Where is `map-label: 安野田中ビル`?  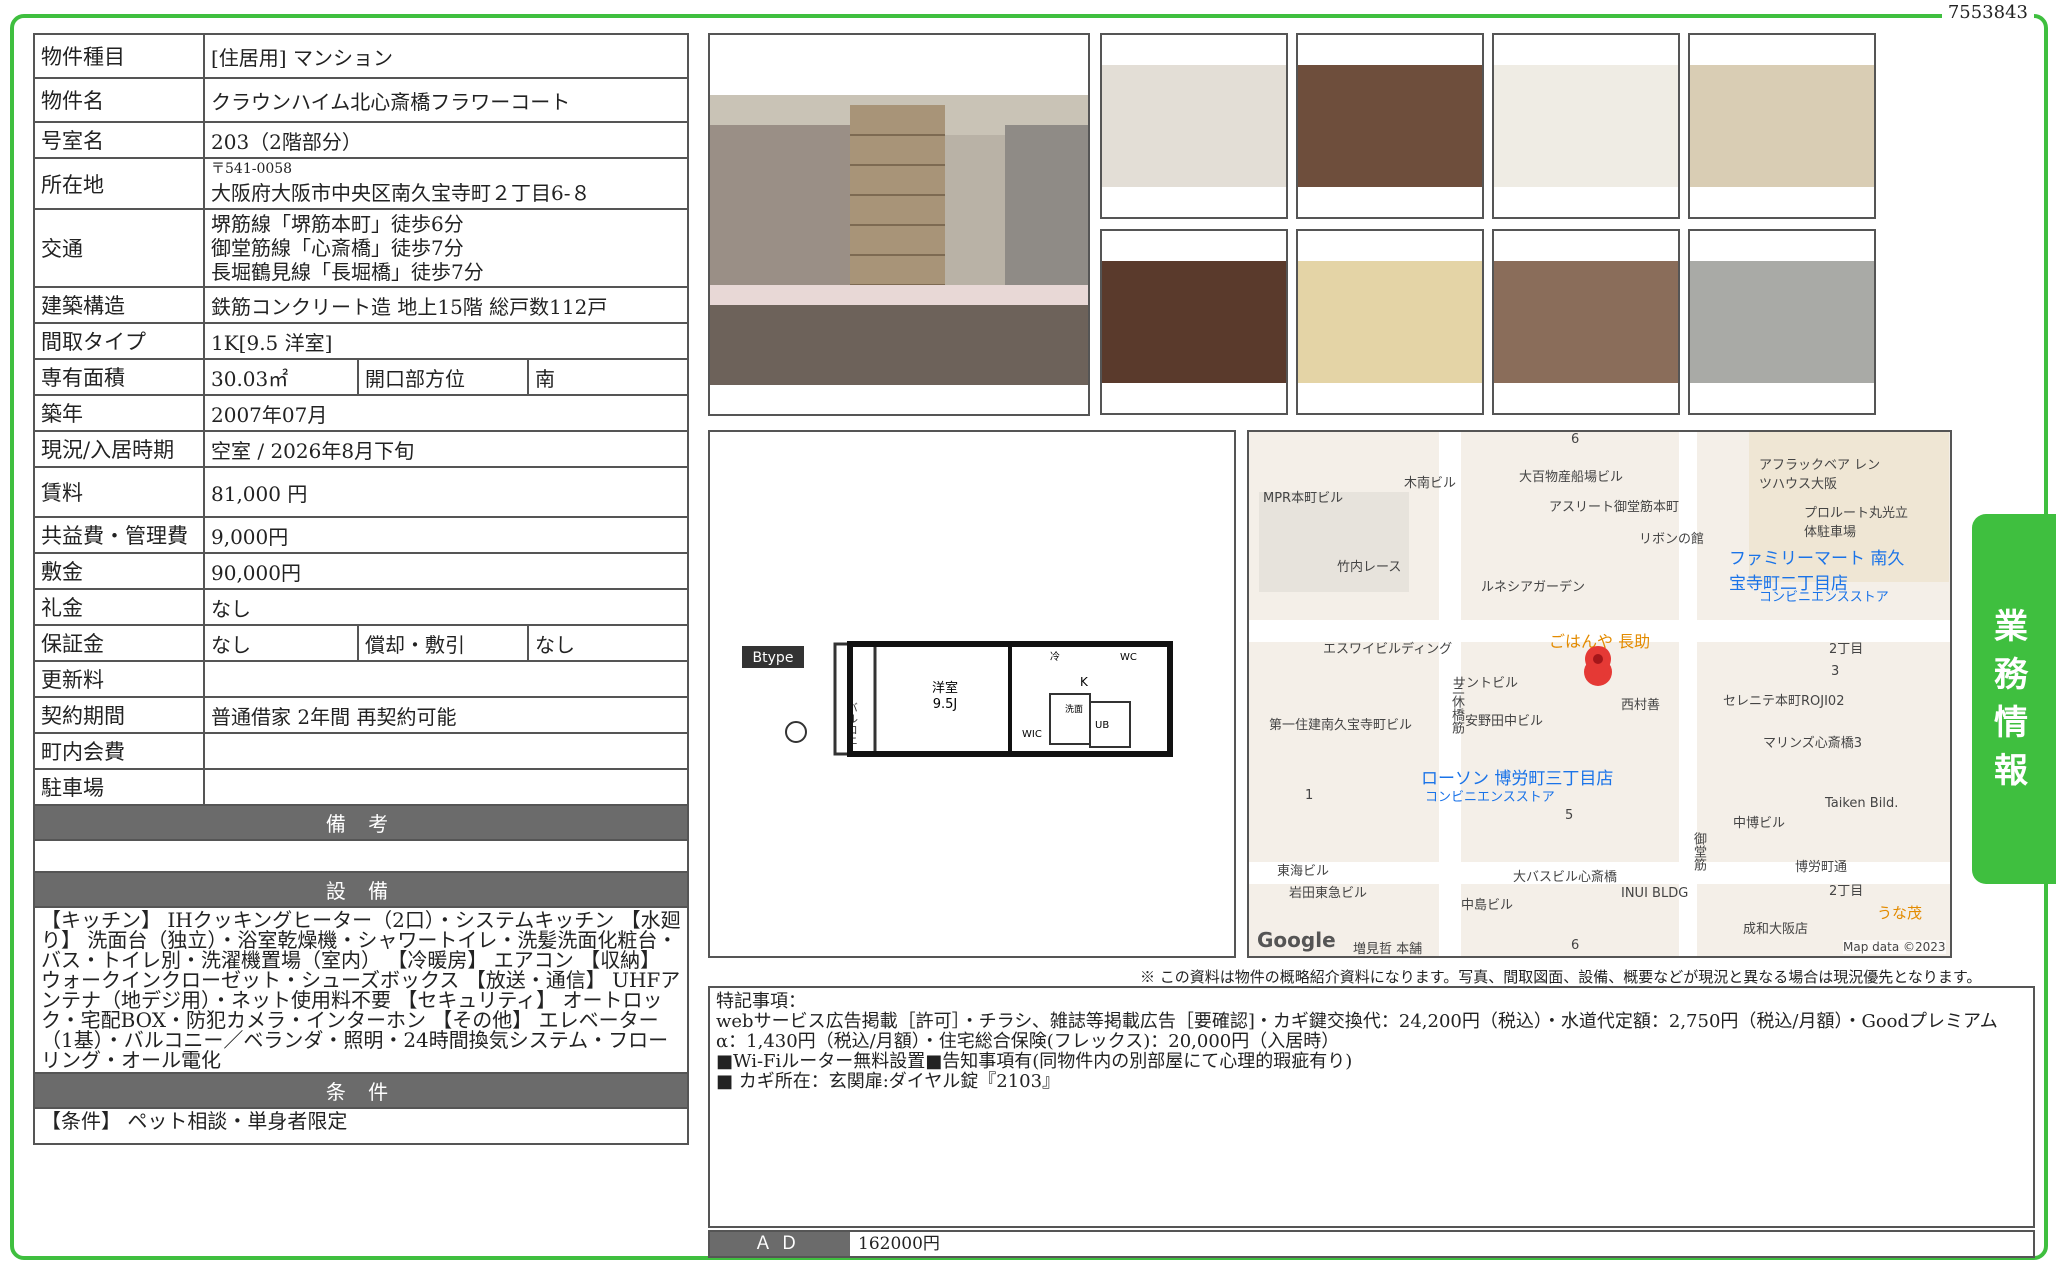 map-label: 安野田中ビル is located at coordinates (1504, 721).